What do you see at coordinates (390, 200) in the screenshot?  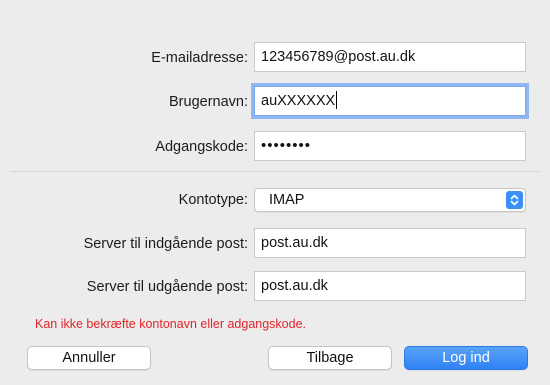 I see `account-type-select: IMAP` at bounding box center [390, 200].